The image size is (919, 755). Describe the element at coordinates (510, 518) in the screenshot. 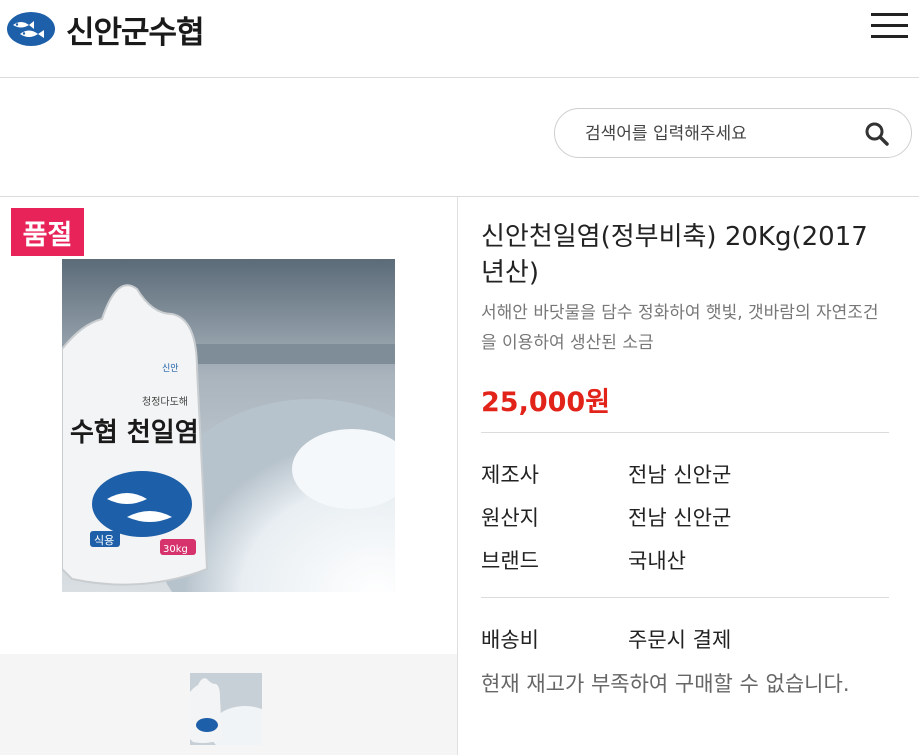

I see `spec-label: 원산지` at that location.